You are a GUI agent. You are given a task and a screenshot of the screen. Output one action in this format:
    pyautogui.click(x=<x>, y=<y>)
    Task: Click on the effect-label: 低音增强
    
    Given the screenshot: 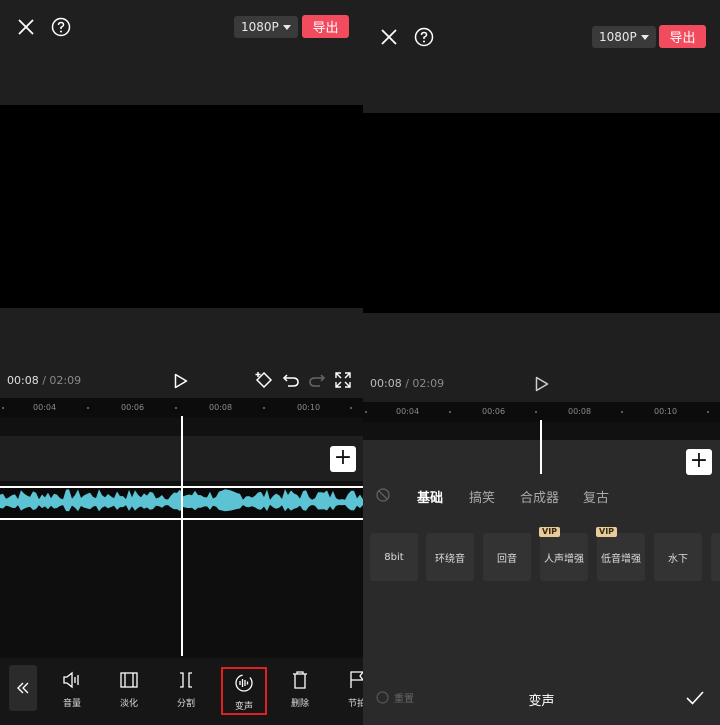 What is the action you would take?
    pyautogui.click(x=621, y=559)
    